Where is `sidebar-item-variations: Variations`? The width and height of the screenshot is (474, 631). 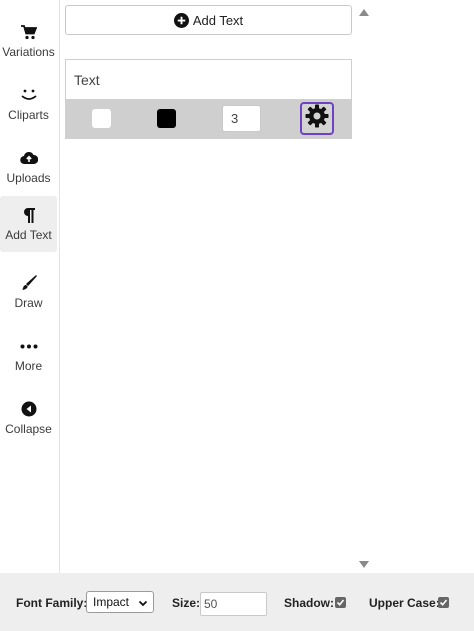 sidebar-item-variations: Variations is located at coordinates (28, 41).